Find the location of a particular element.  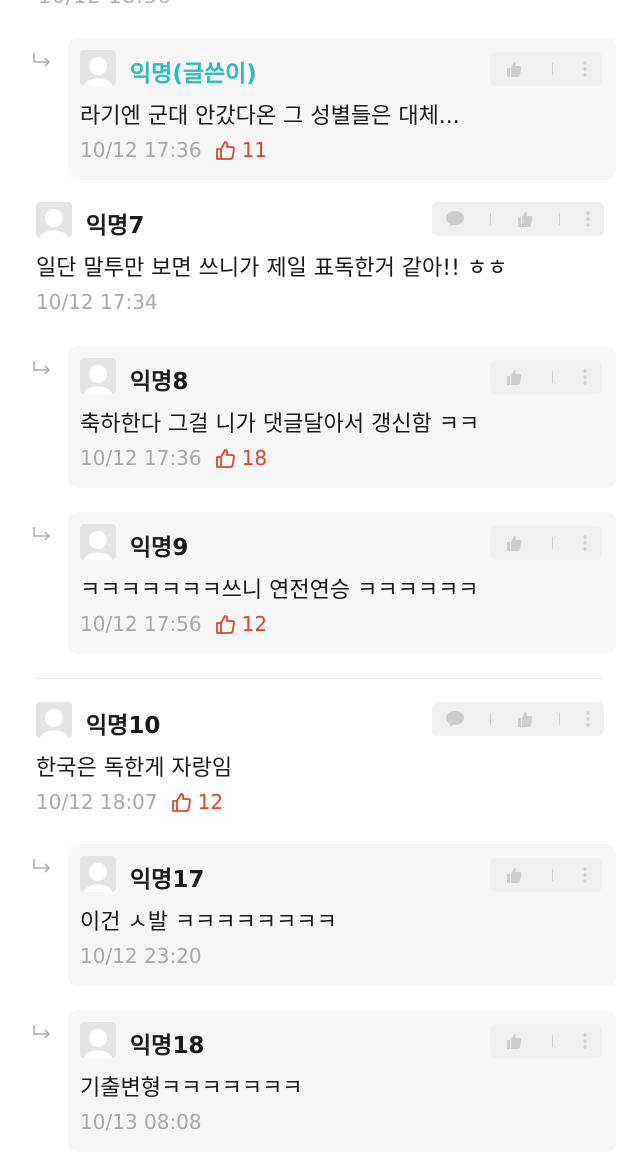

comment-divider is located at coordinates (319, 678).